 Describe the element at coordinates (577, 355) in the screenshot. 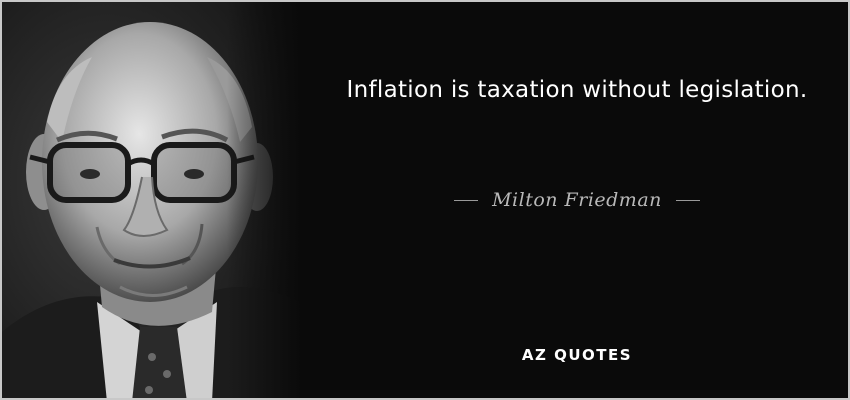

I see `brand-logo: AZ QUOTES` at that location.